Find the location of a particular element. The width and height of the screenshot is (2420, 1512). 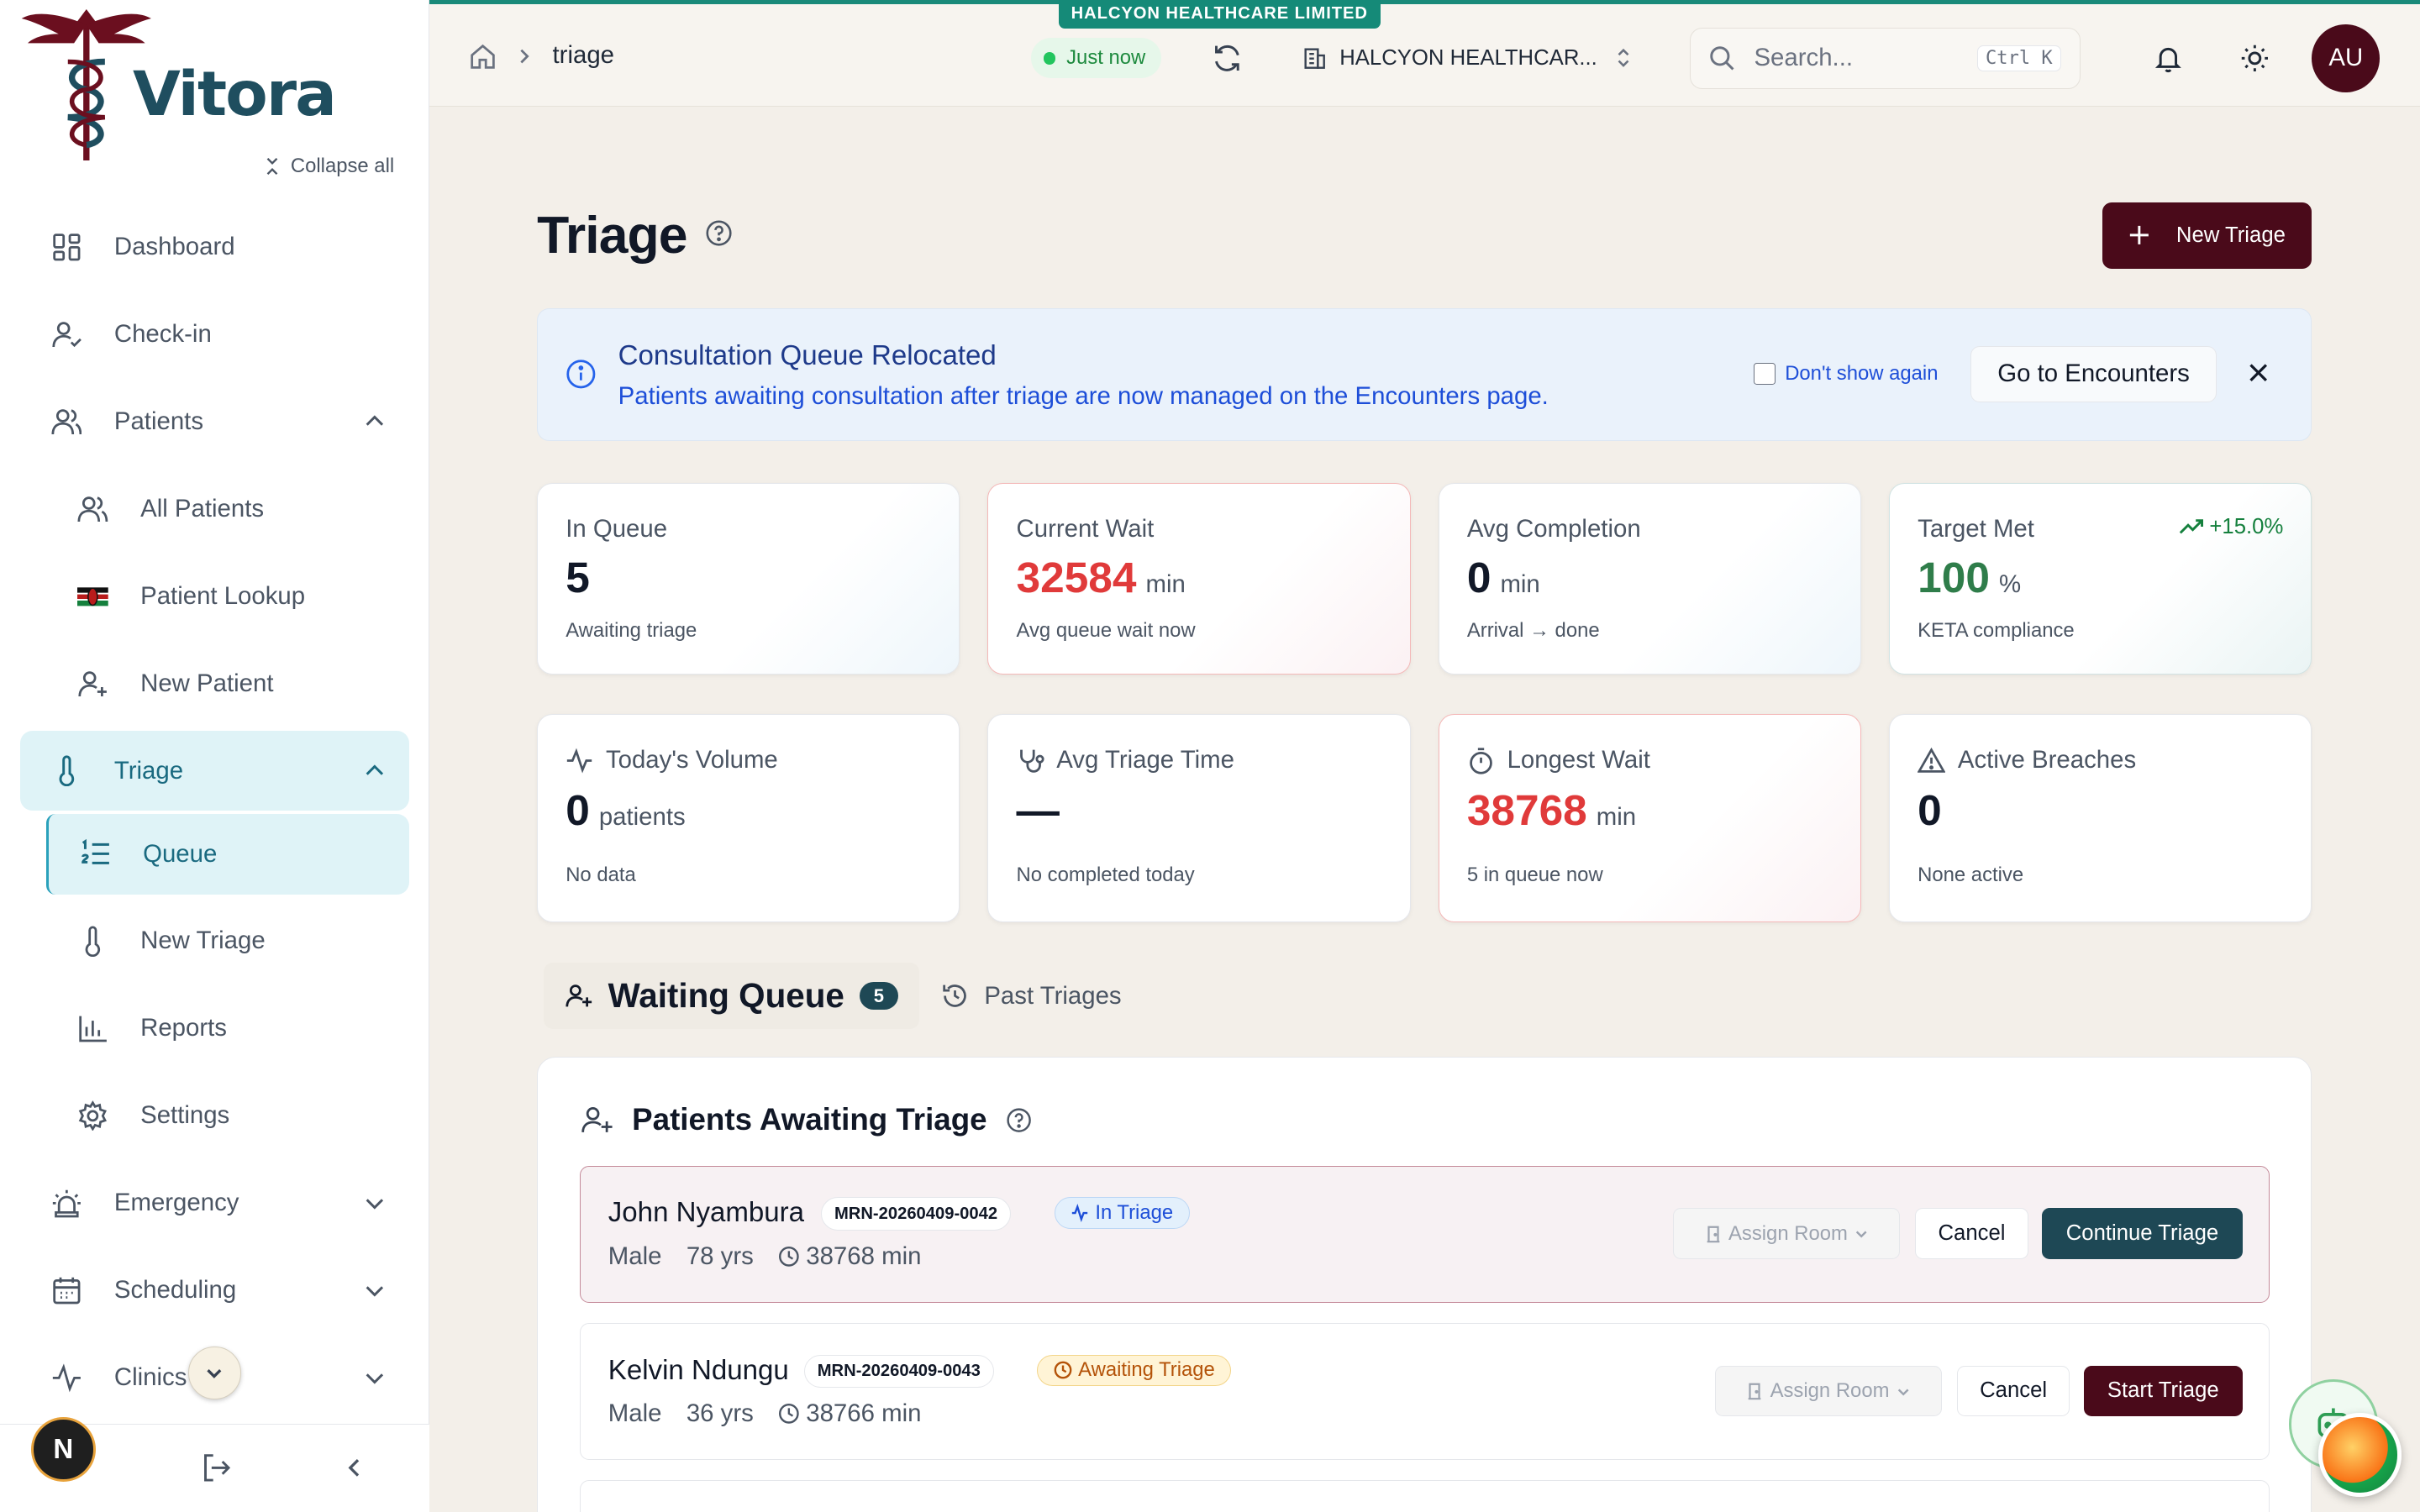

tenant-tag: HALCYON HEALTHCARE LIMITED is located at coordinates (1219, 14).